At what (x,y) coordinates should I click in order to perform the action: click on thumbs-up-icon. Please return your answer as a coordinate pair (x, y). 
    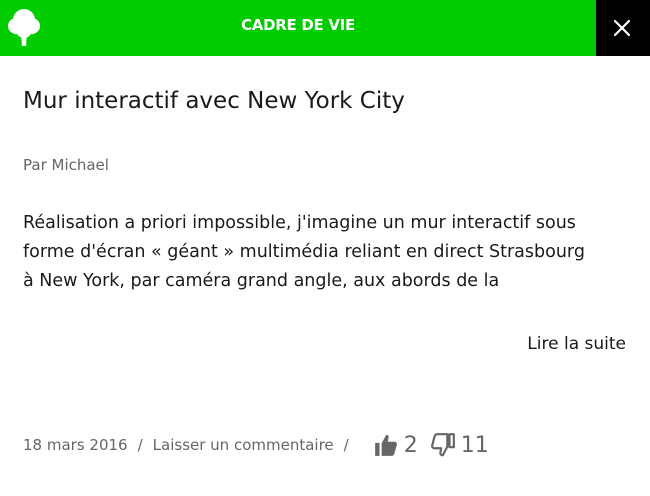
    Looking at the image, I should click on (385, 445).